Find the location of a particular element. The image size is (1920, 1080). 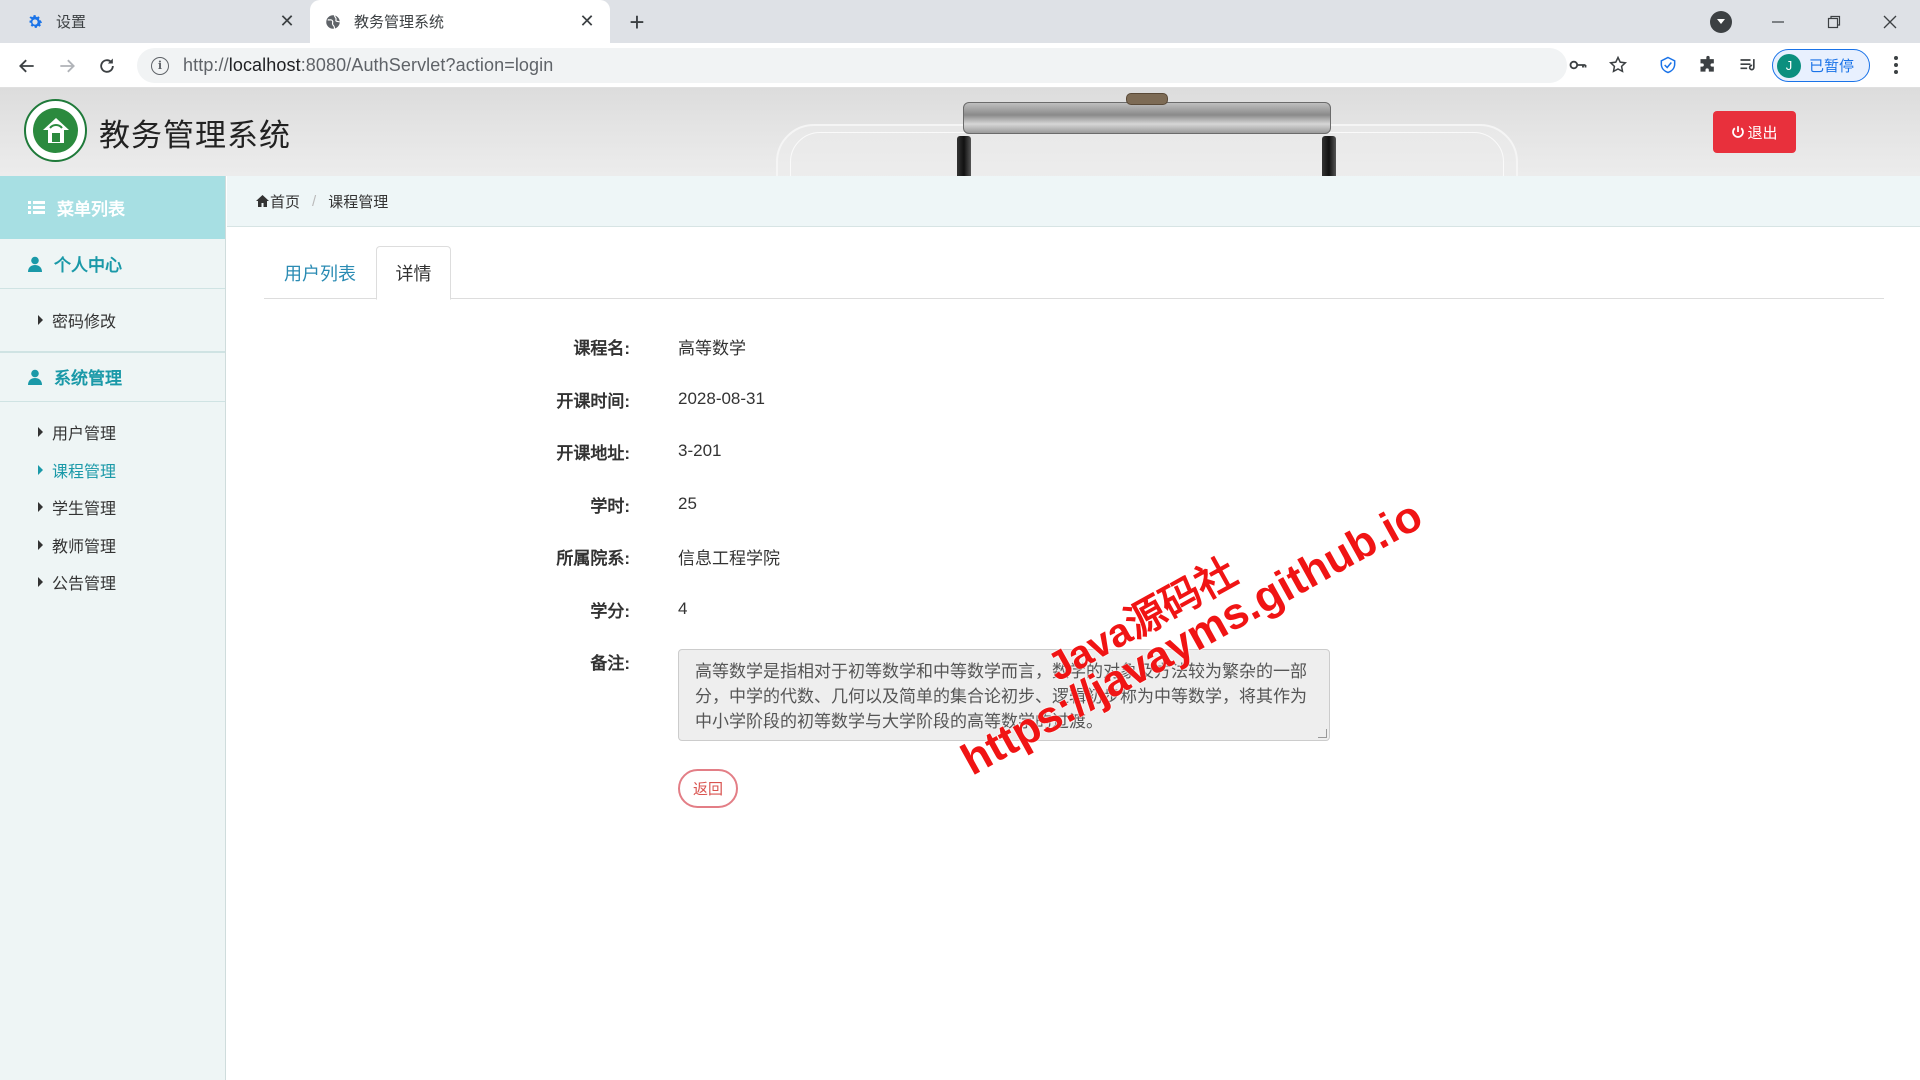

browser-tab-settings: 设置 ✕ is located at coordinates (155, 21).